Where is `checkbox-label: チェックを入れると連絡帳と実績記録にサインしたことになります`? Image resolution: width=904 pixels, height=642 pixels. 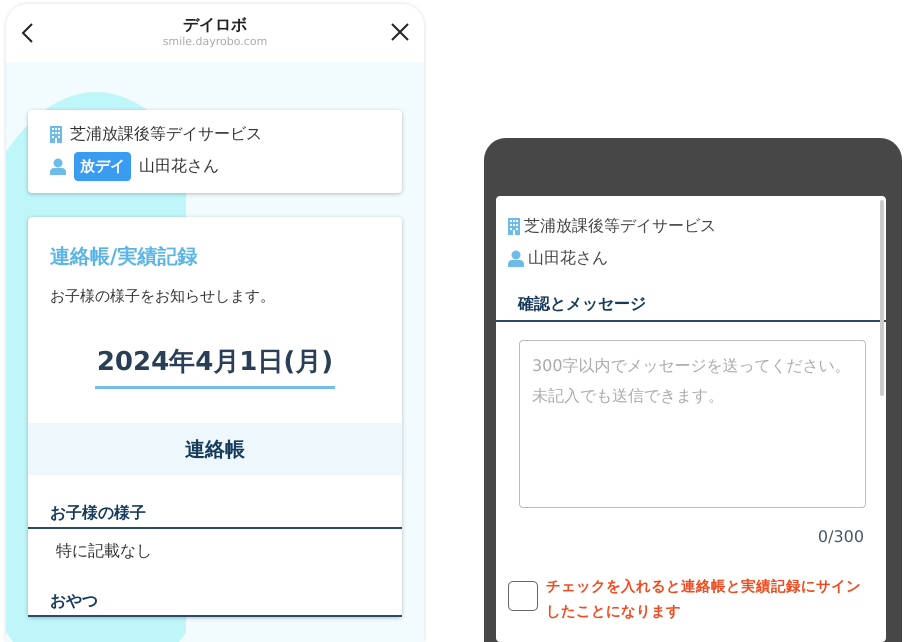 checkbox-label: チェックを入れると連絡帳と実績記録にサインしたことになります is located at coordinates (704, 599).